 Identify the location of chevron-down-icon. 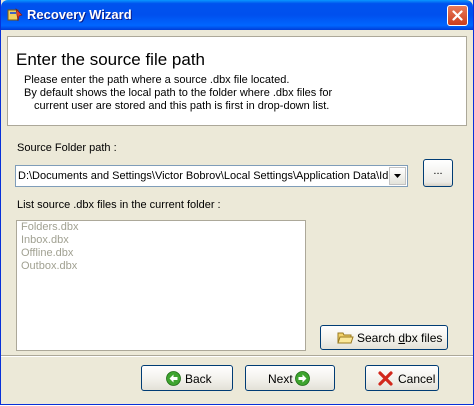
(397, 176).